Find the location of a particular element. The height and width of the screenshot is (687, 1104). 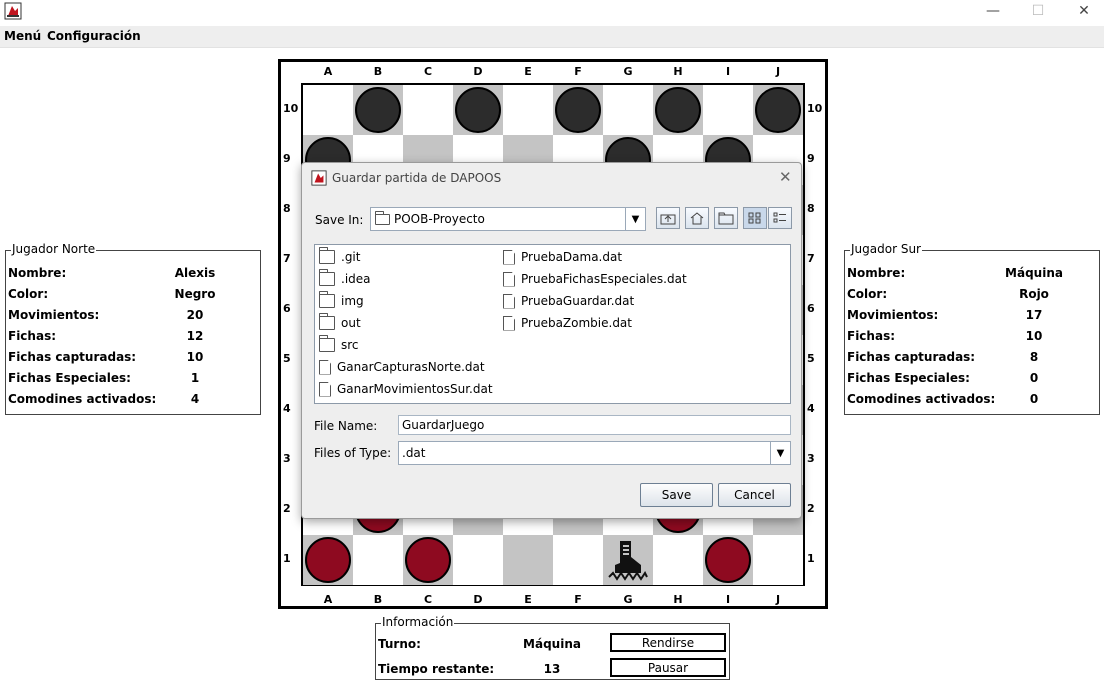

top-col-label: J is located at coordinates (778, 71).